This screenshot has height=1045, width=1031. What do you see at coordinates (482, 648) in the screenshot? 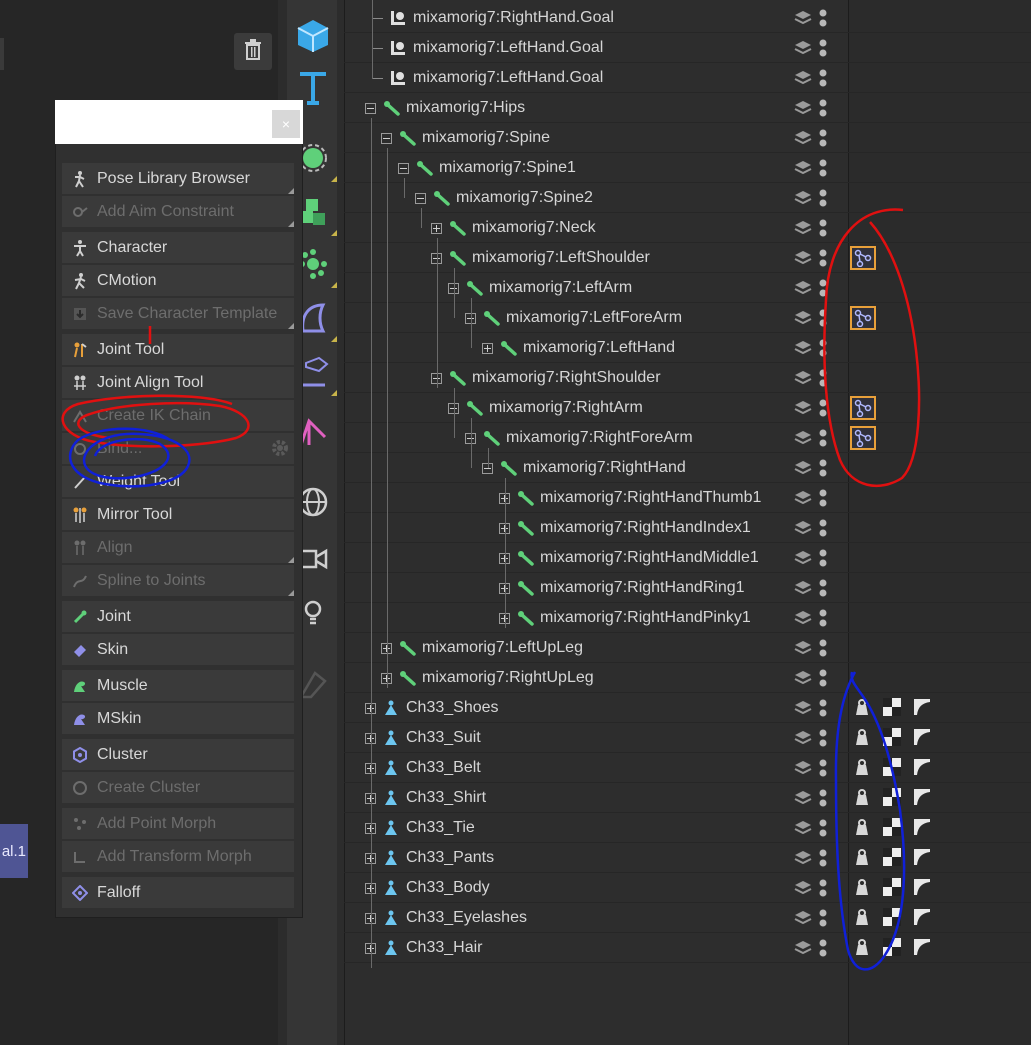
I see `outliner-row: mixamorig7:LeftUpLeg` at bounding box center [482, 648].